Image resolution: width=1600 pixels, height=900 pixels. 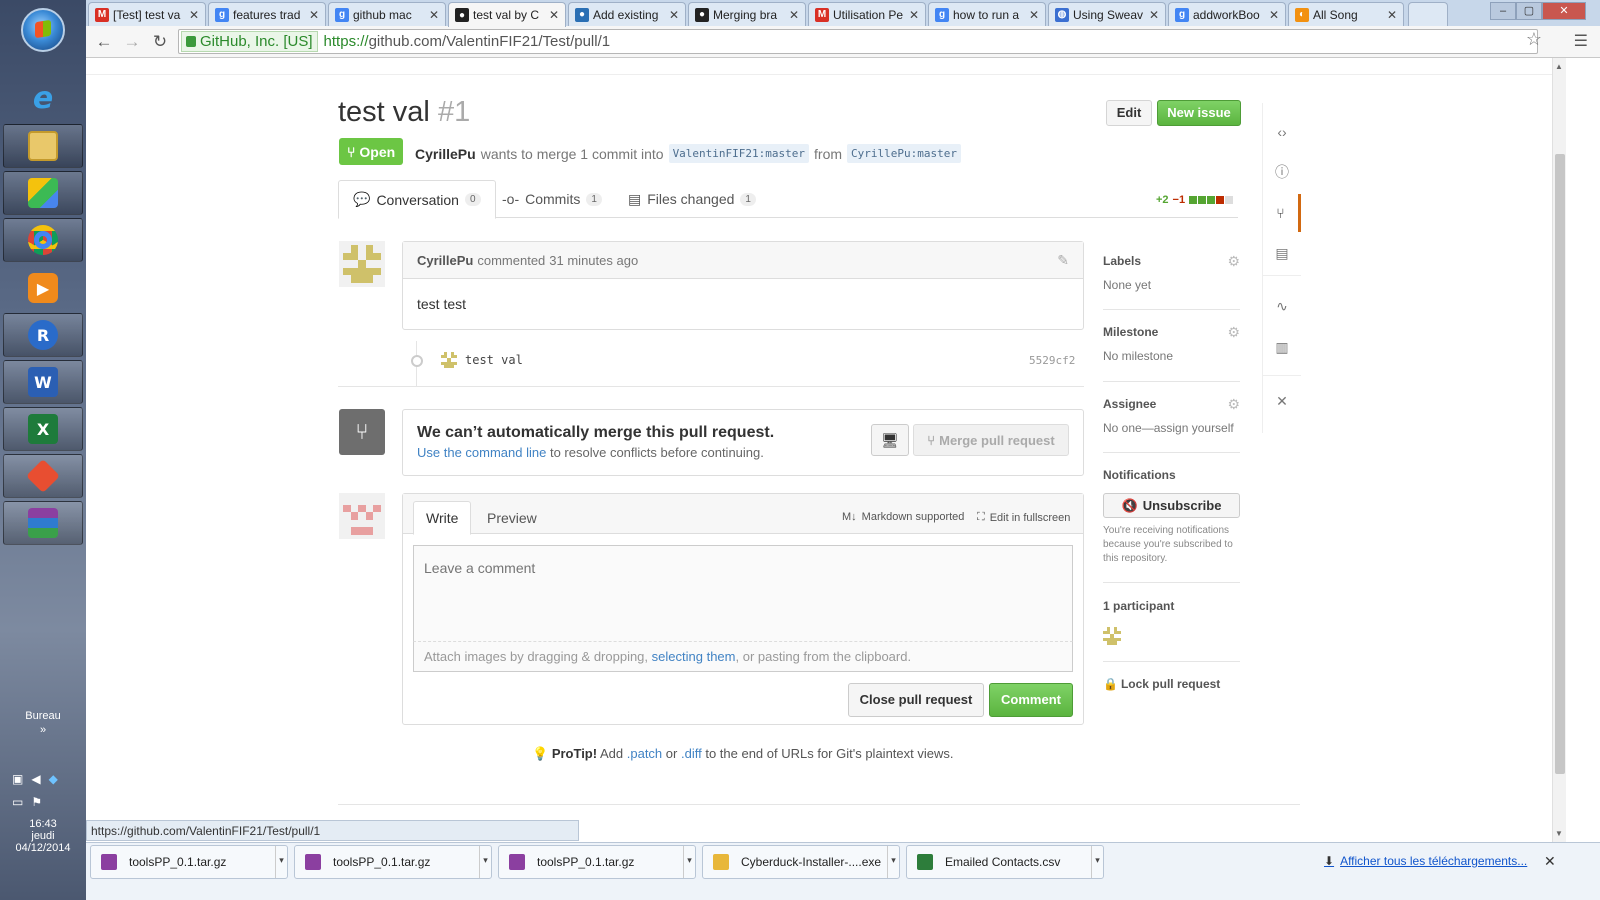 What do you see at coordinates (1227, 14) in the screenshot?
I see `browser-tab: g addworkBoo ✕` at bounding box center [1227, 14].